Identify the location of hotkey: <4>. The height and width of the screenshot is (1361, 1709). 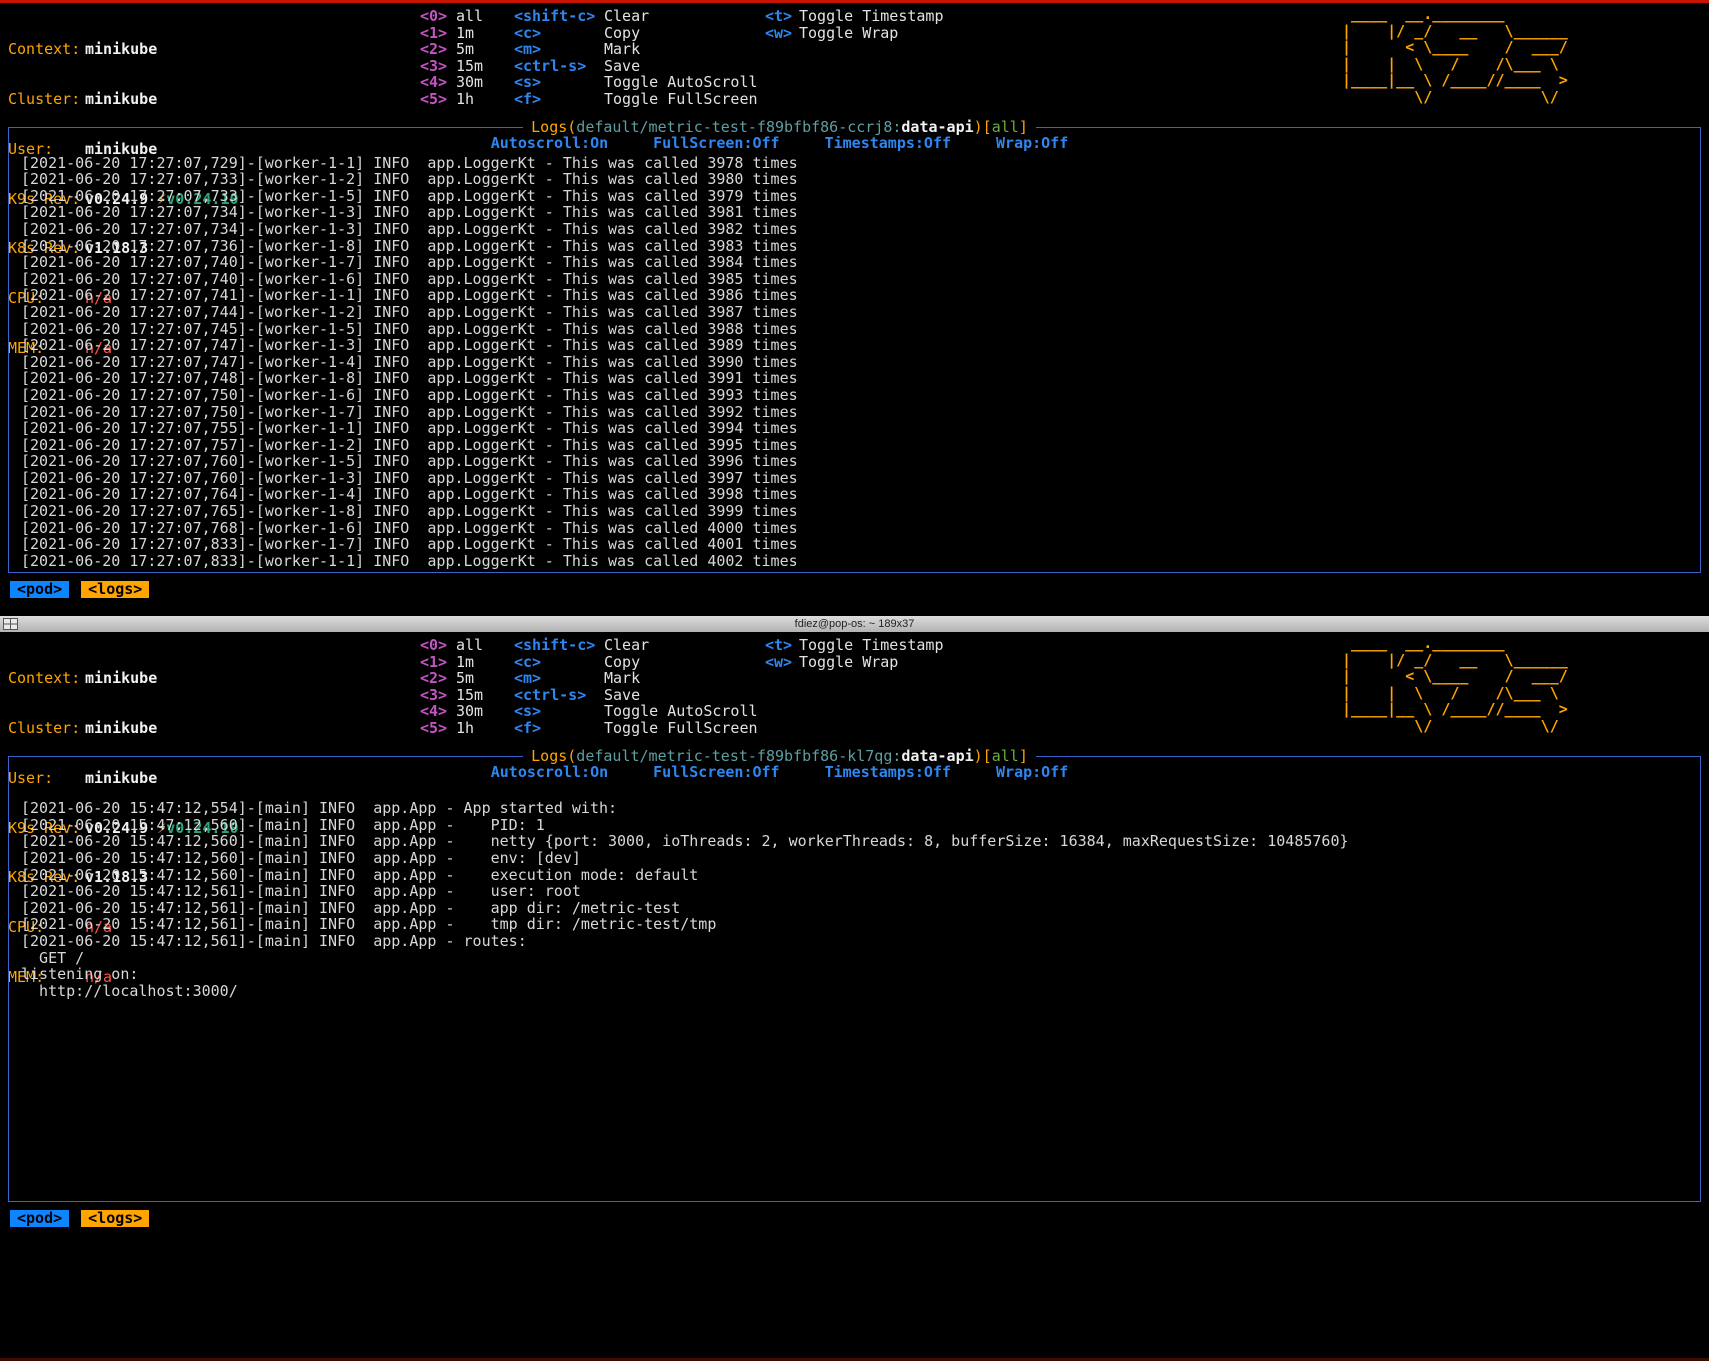
(434, 82).